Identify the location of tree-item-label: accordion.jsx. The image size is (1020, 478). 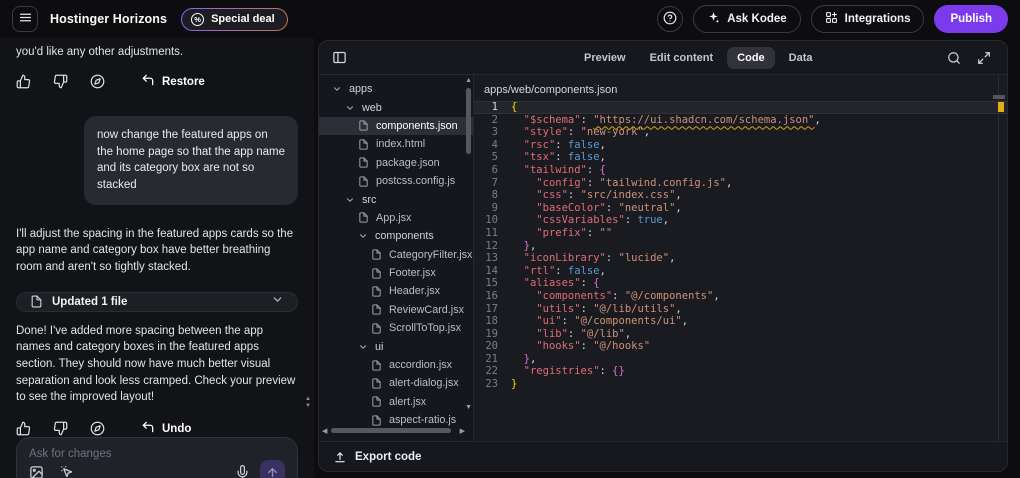
(421, 365).